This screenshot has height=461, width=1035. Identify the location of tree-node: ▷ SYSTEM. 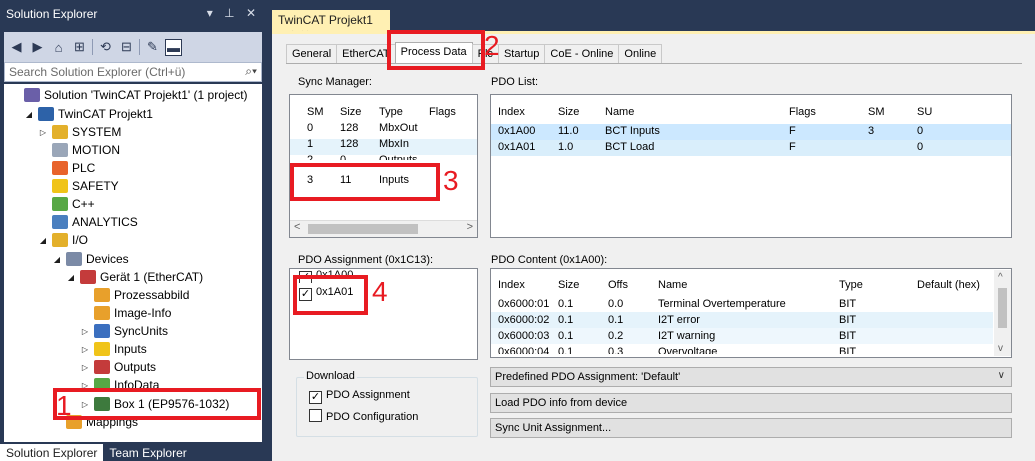
(79, 132).